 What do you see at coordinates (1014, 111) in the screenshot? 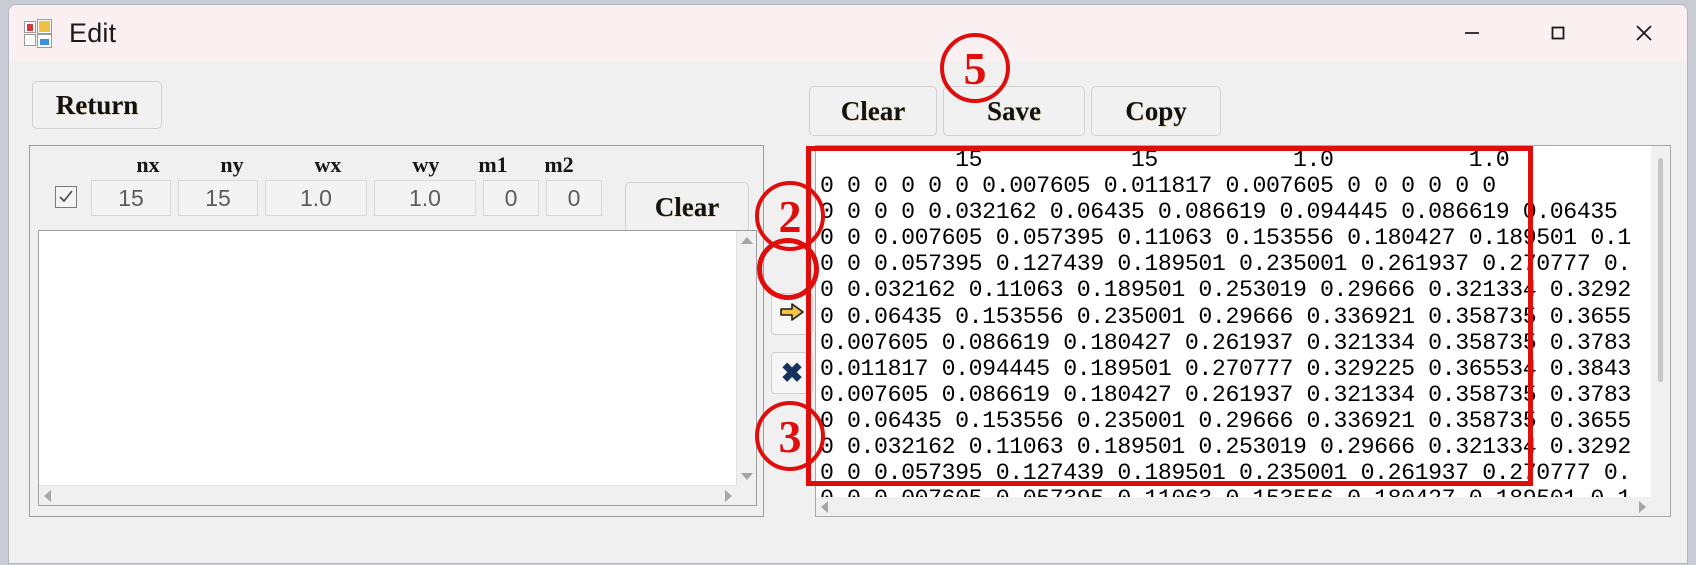
I see `save-button: Save` at bounding box center [1014, 111].